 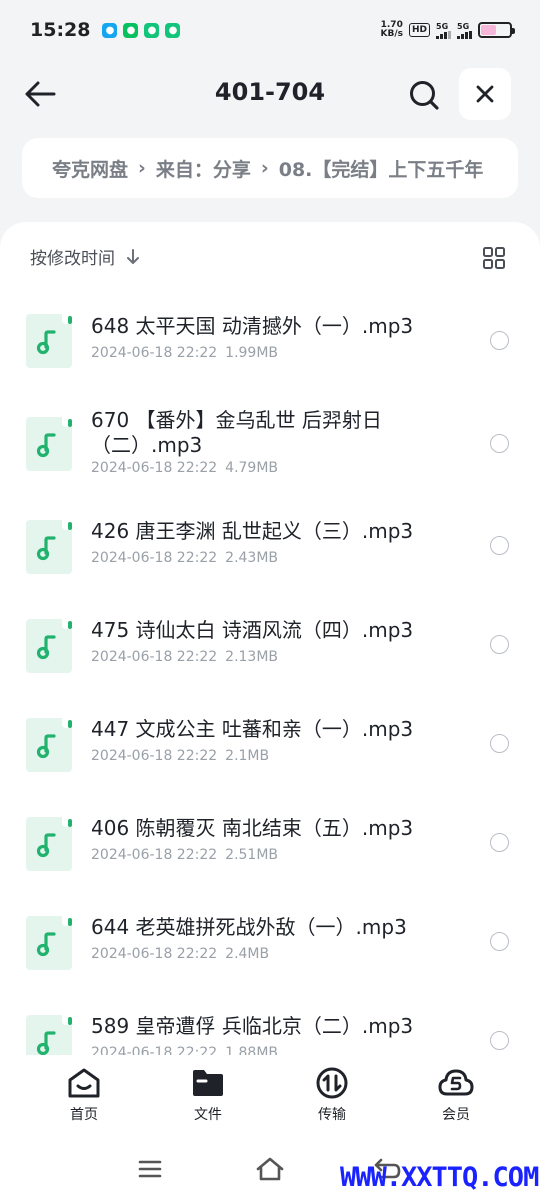 I want to click on file-meta: 2024-06-18 22:22 2.13MB, so click(x=184, y=657).